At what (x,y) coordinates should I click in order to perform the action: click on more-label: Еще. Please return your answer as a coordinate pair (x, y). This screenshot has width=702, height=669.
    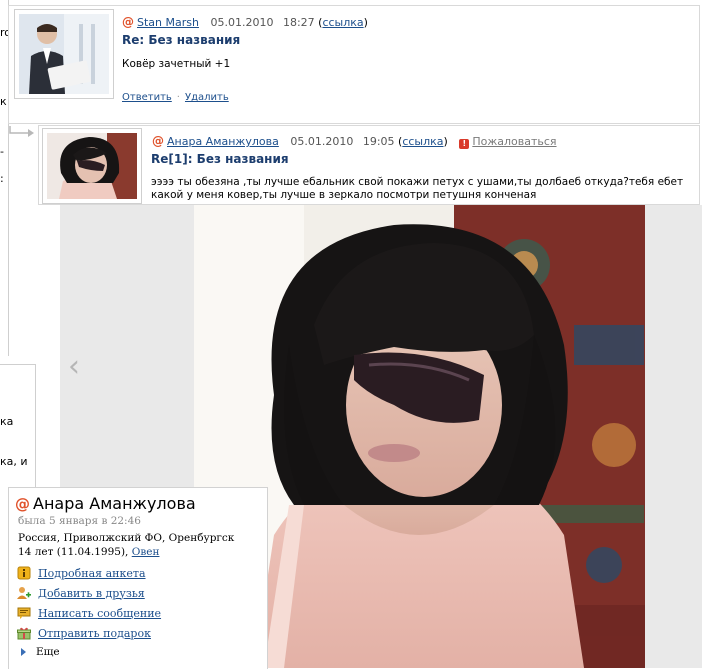
    Looking at the image, I should click on (48, 652).